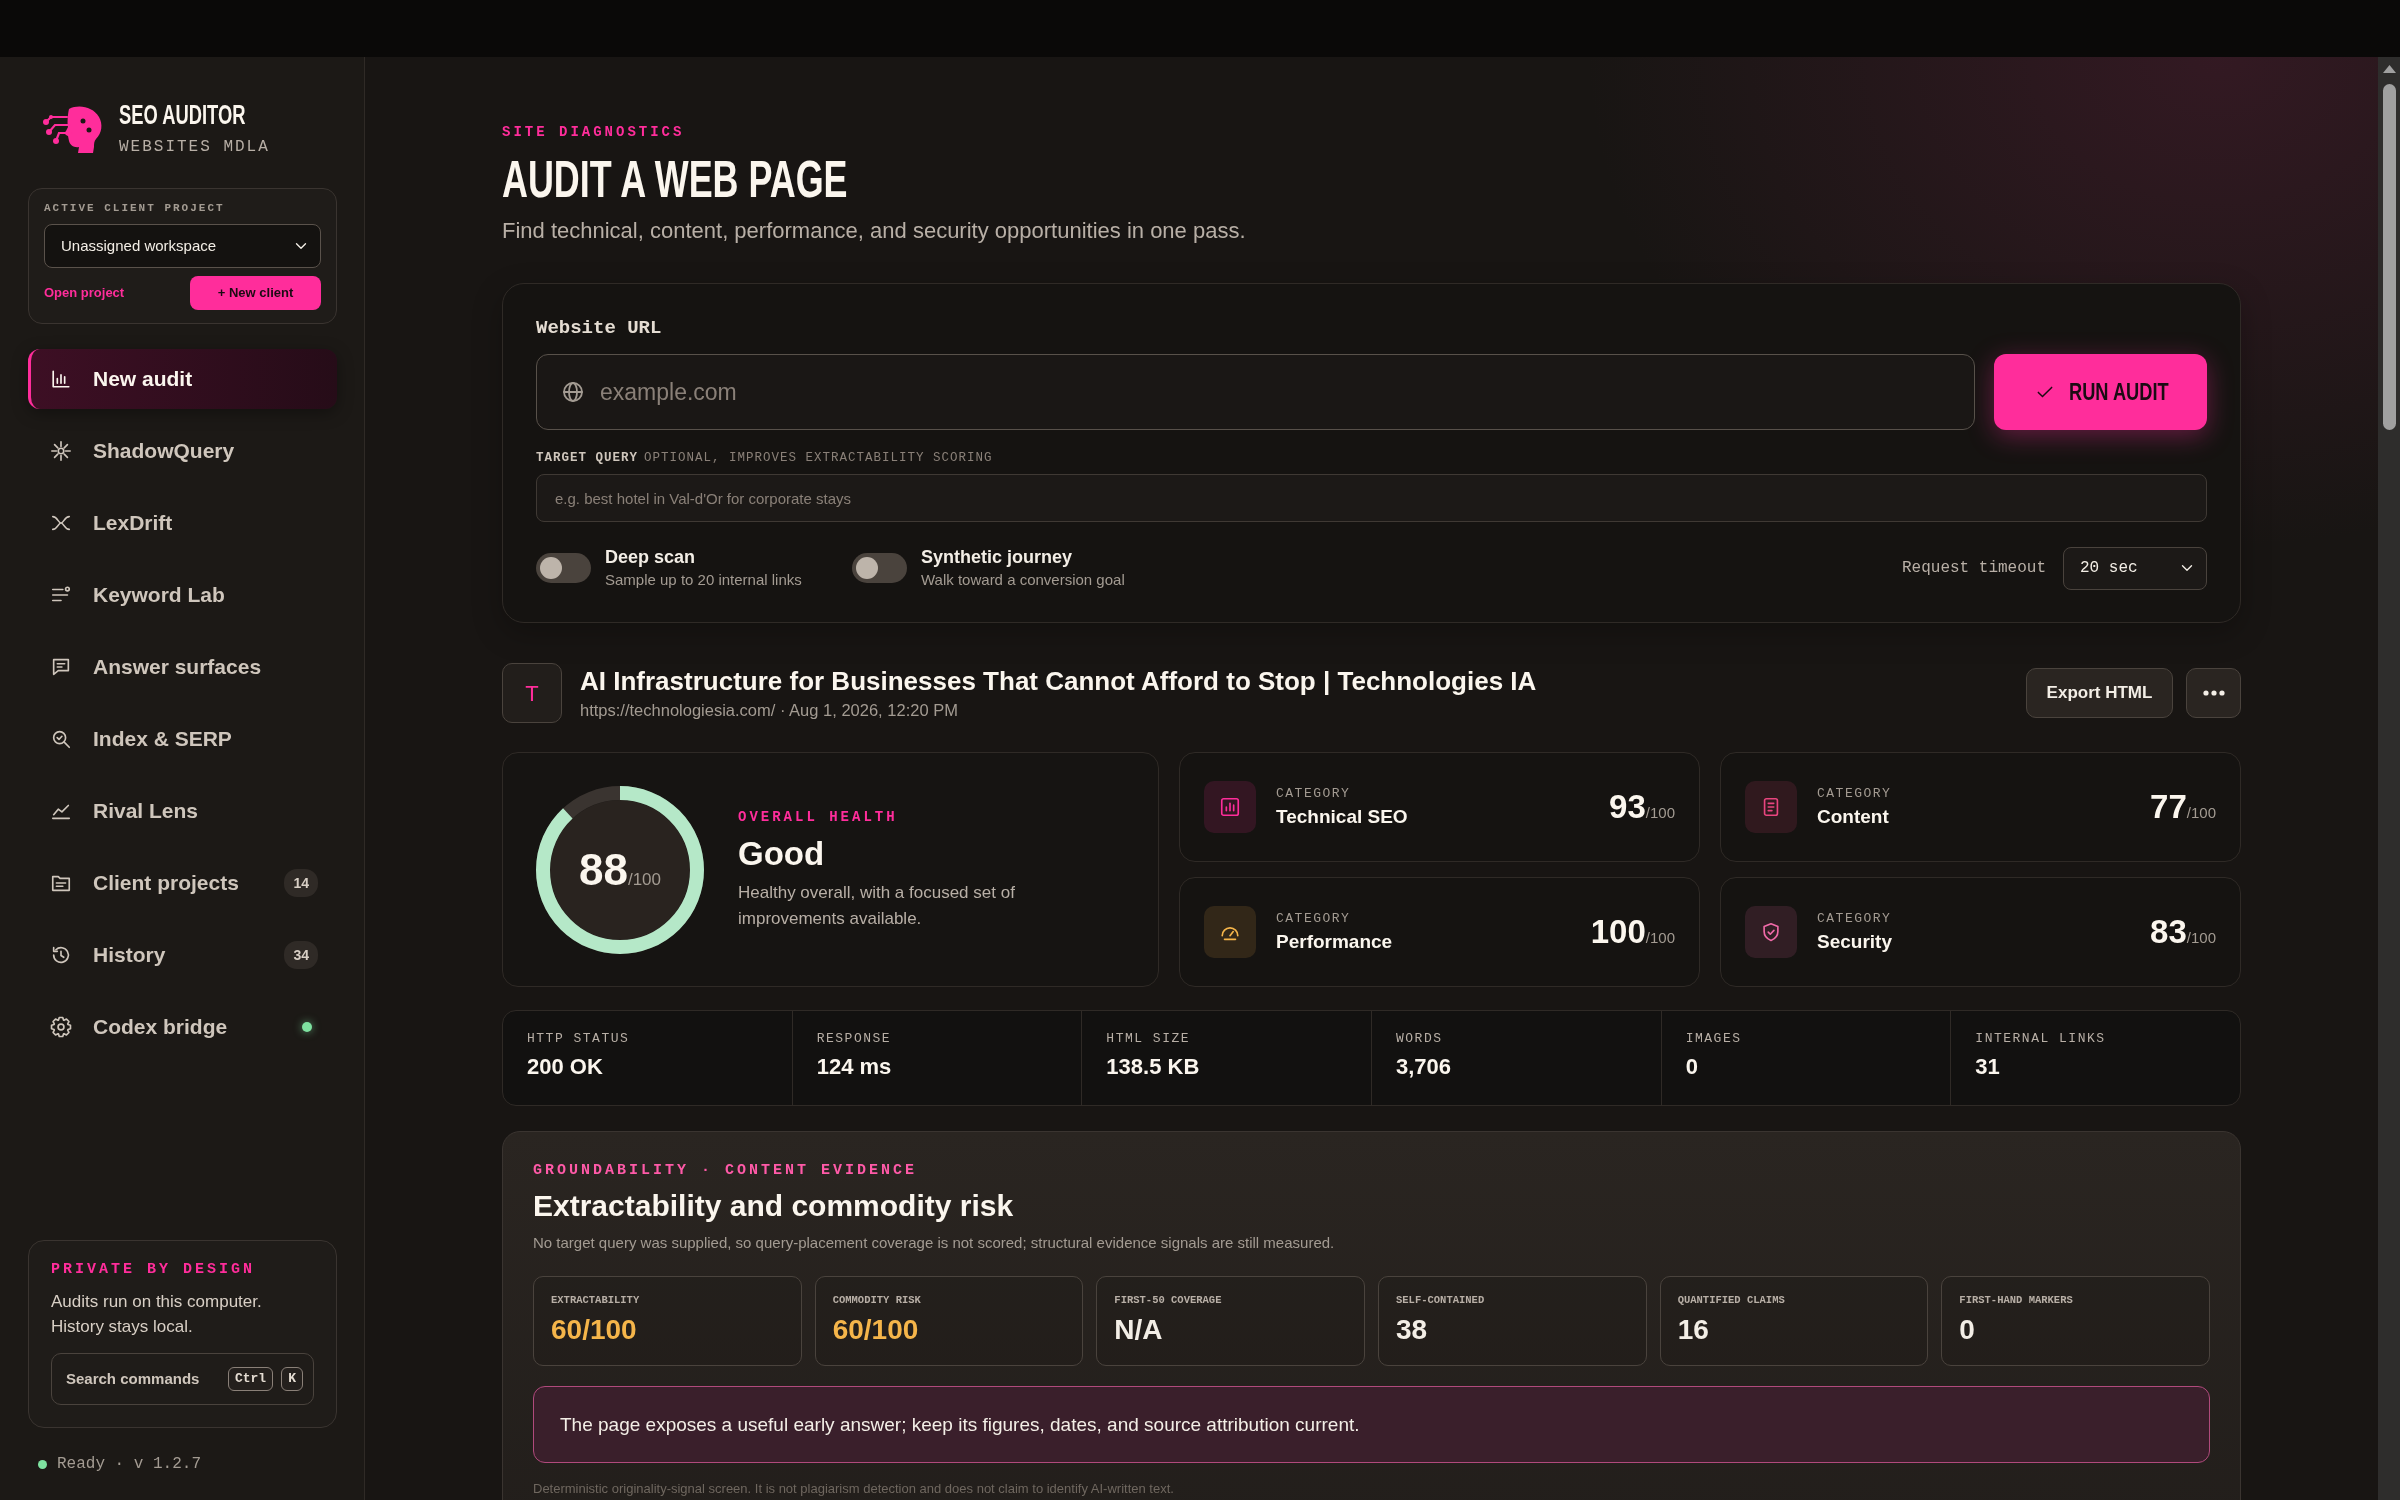 The image size is (2400, 1500). What do you see at coordinates (1731, 1300) in the screenshot?
I see `metric-label: QUANTIFIED CLAIMS` at bounding box center [1731, 1300].